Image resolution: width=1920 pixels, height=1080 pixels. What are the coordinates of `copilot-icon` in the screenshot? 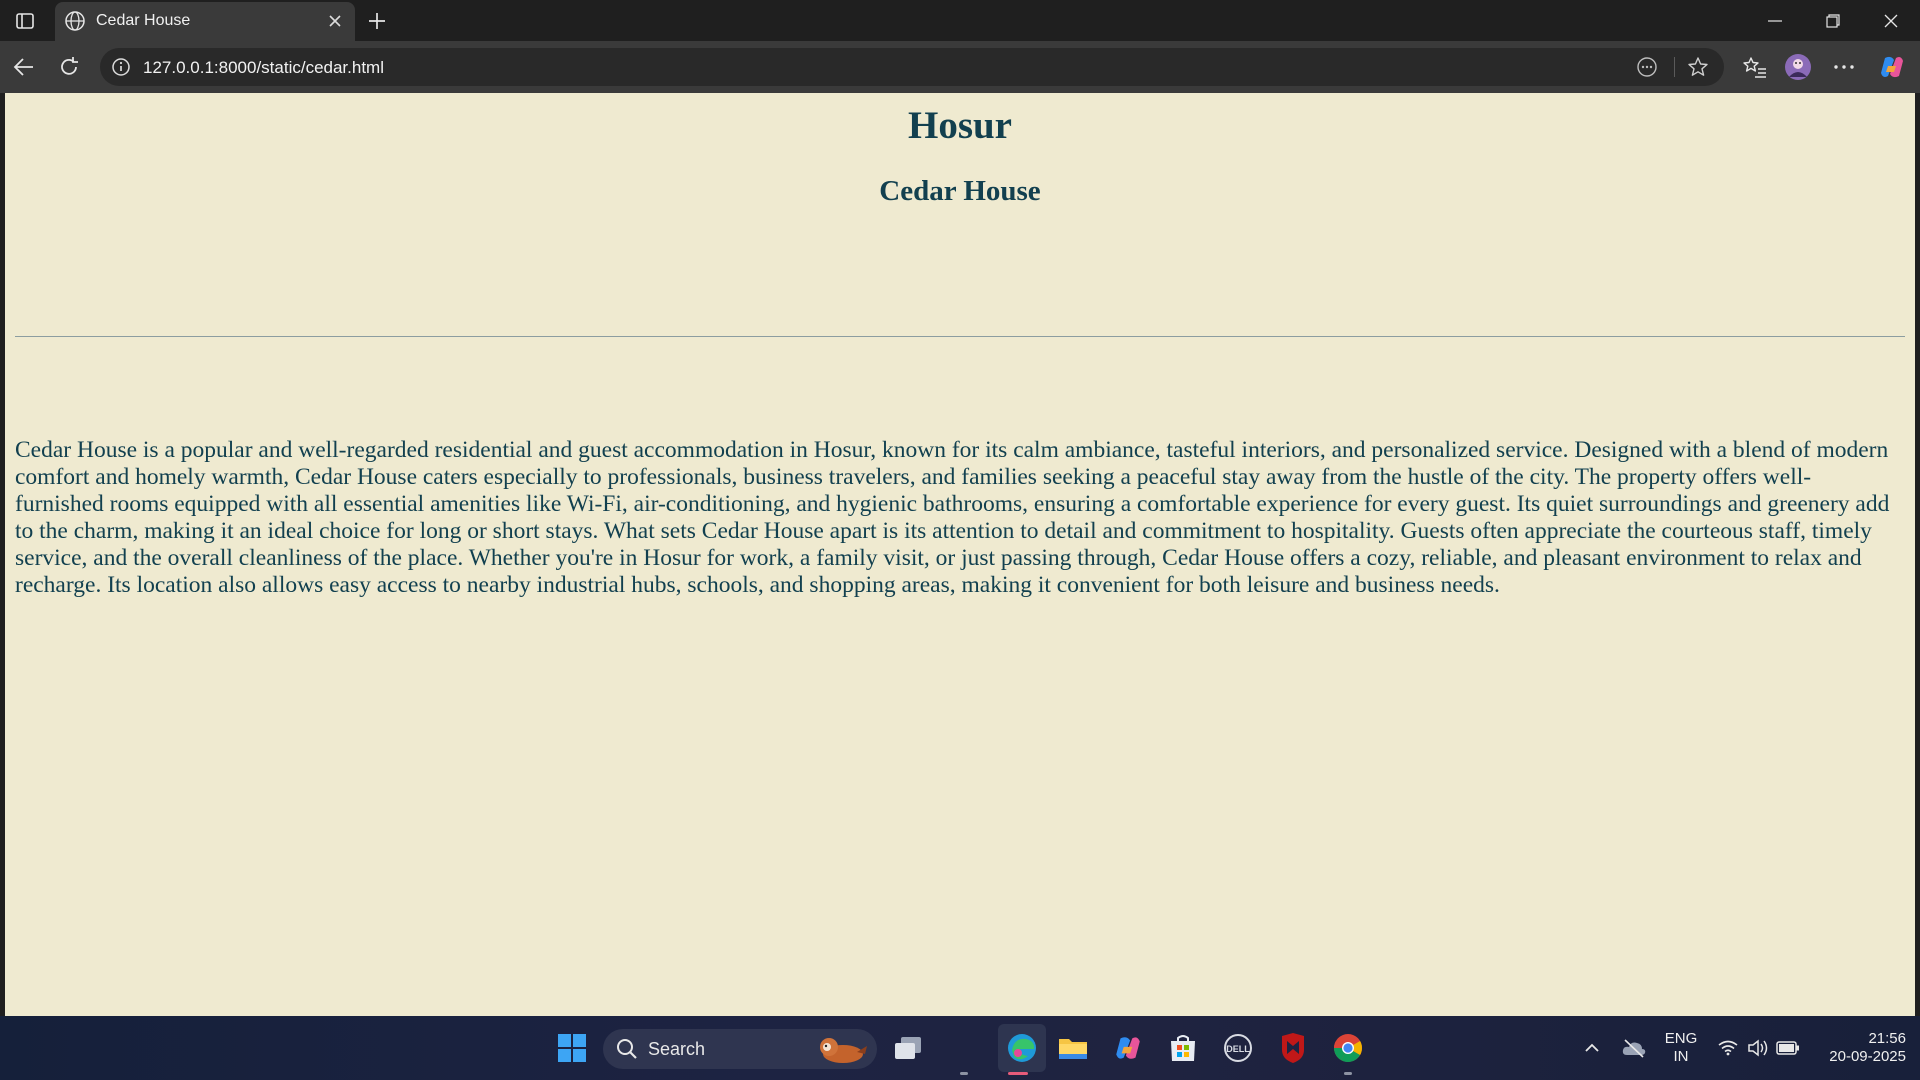 It's located at (1892, 67).